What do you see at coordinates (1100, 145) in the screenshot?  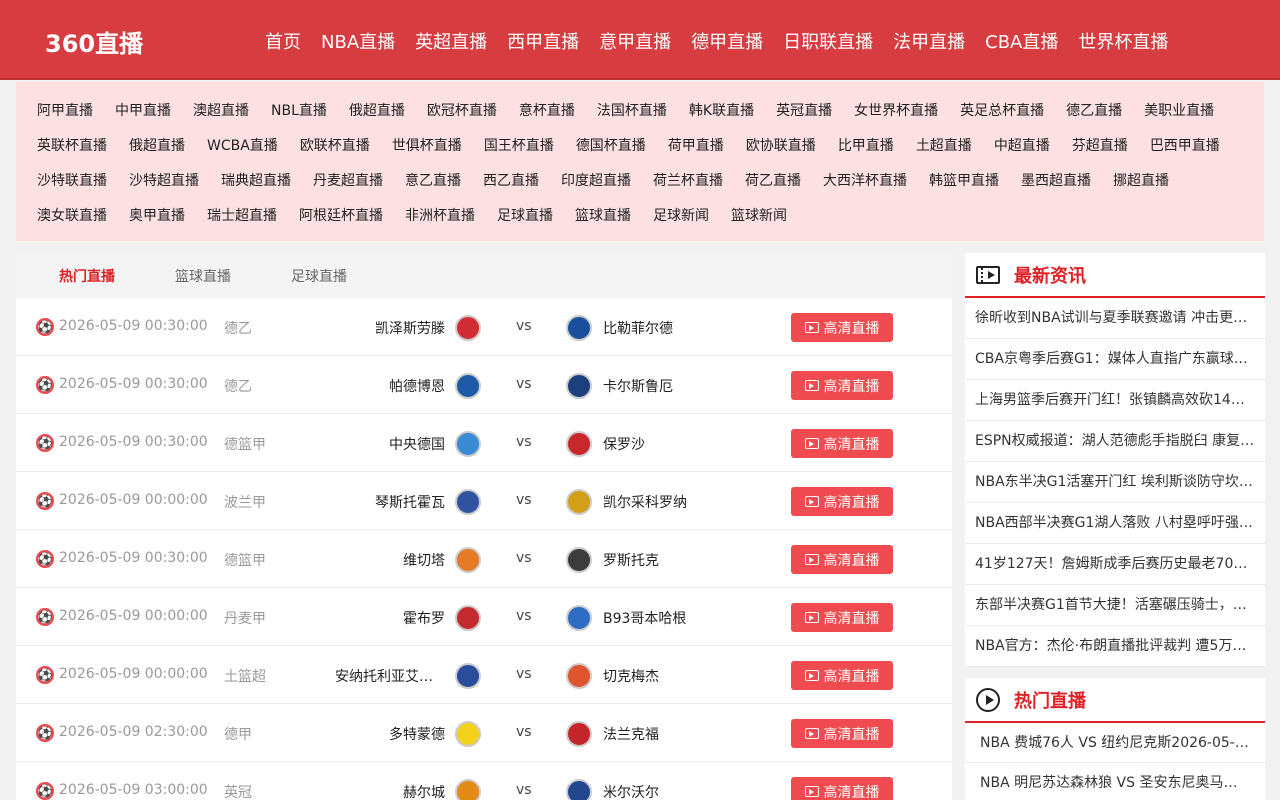 I see `league-link: 芬超直播` at bounding box center [1100, 145].